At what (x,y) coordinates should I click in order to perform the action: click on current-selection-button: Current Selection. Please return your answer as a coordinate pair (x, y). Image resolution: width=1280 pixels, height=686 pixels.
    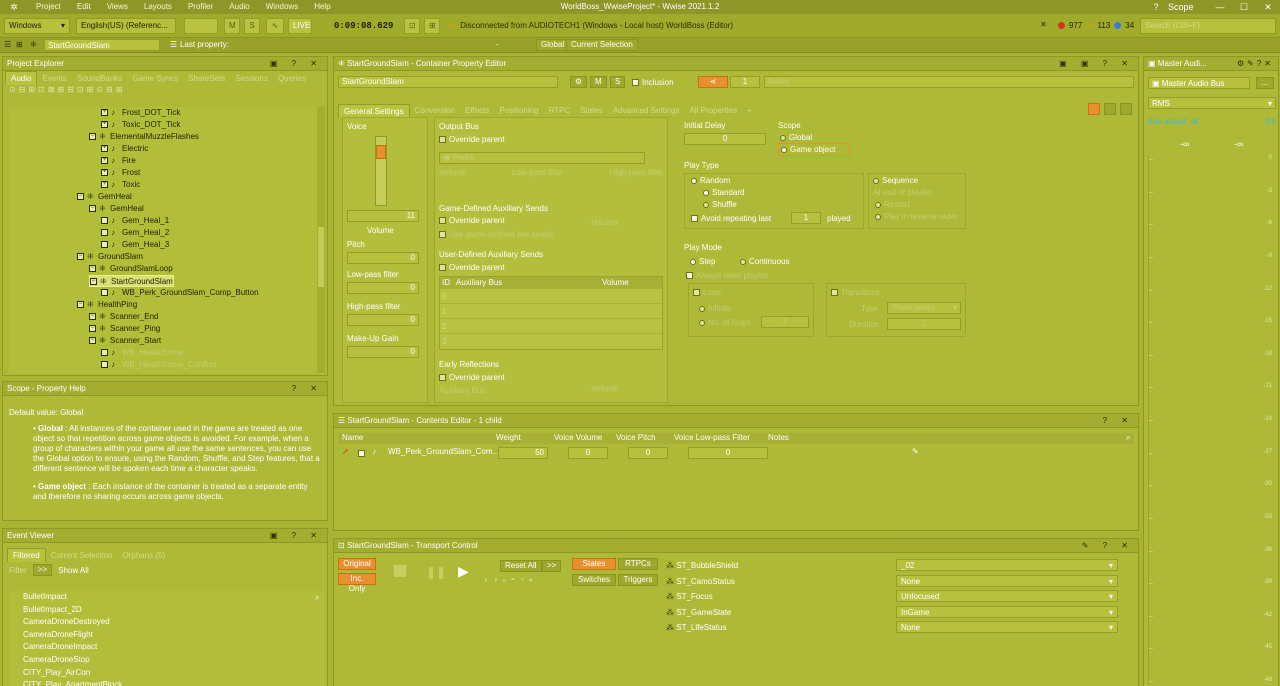
    Looking at the image, I should click on (602, 45).